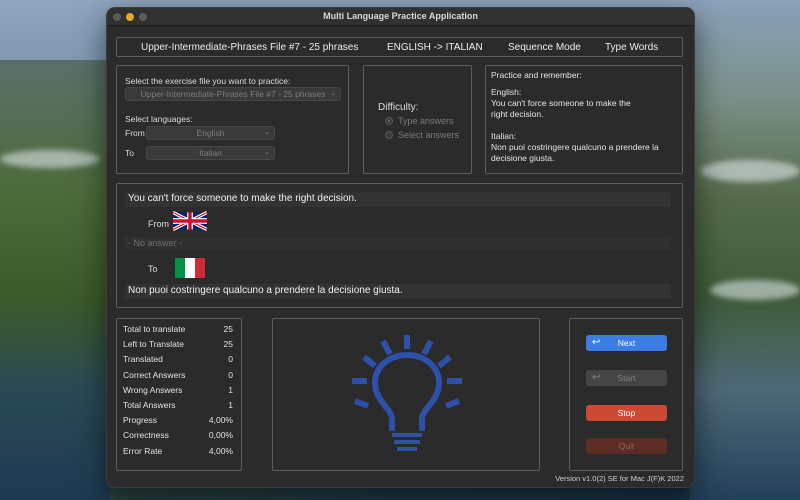 The width and height of the screenshot is (800, 500). I want to click on header-mode: Sequence Mode, so click(544, 47).